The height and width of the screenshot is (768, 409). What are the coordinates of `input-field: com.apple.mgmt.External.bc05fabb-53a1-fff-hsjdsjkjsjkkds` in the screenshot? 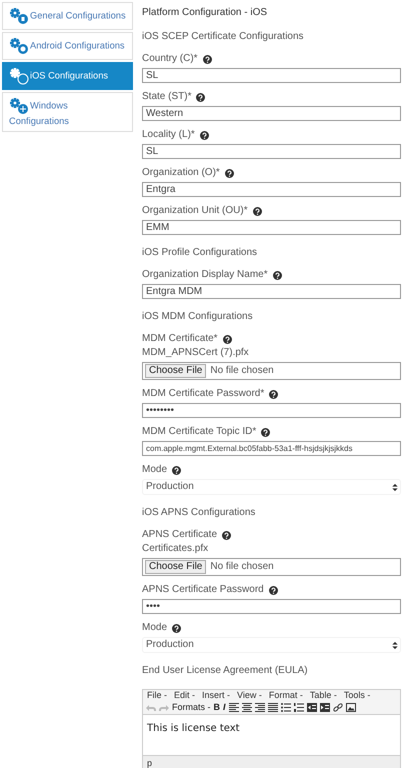 It's located at (271, 448).